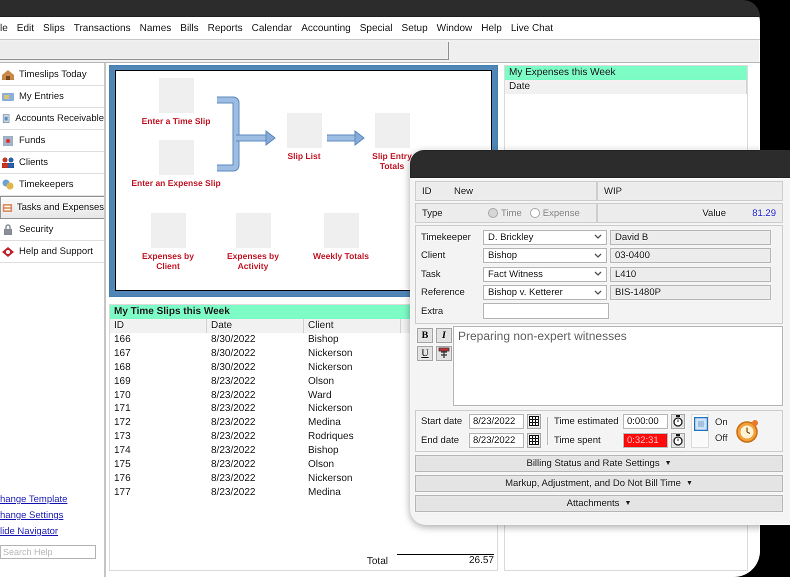 The width and height of the screenshot is (790, 577). I want to click on navigator-item: Tasks and Expenses, so click(52, 207).